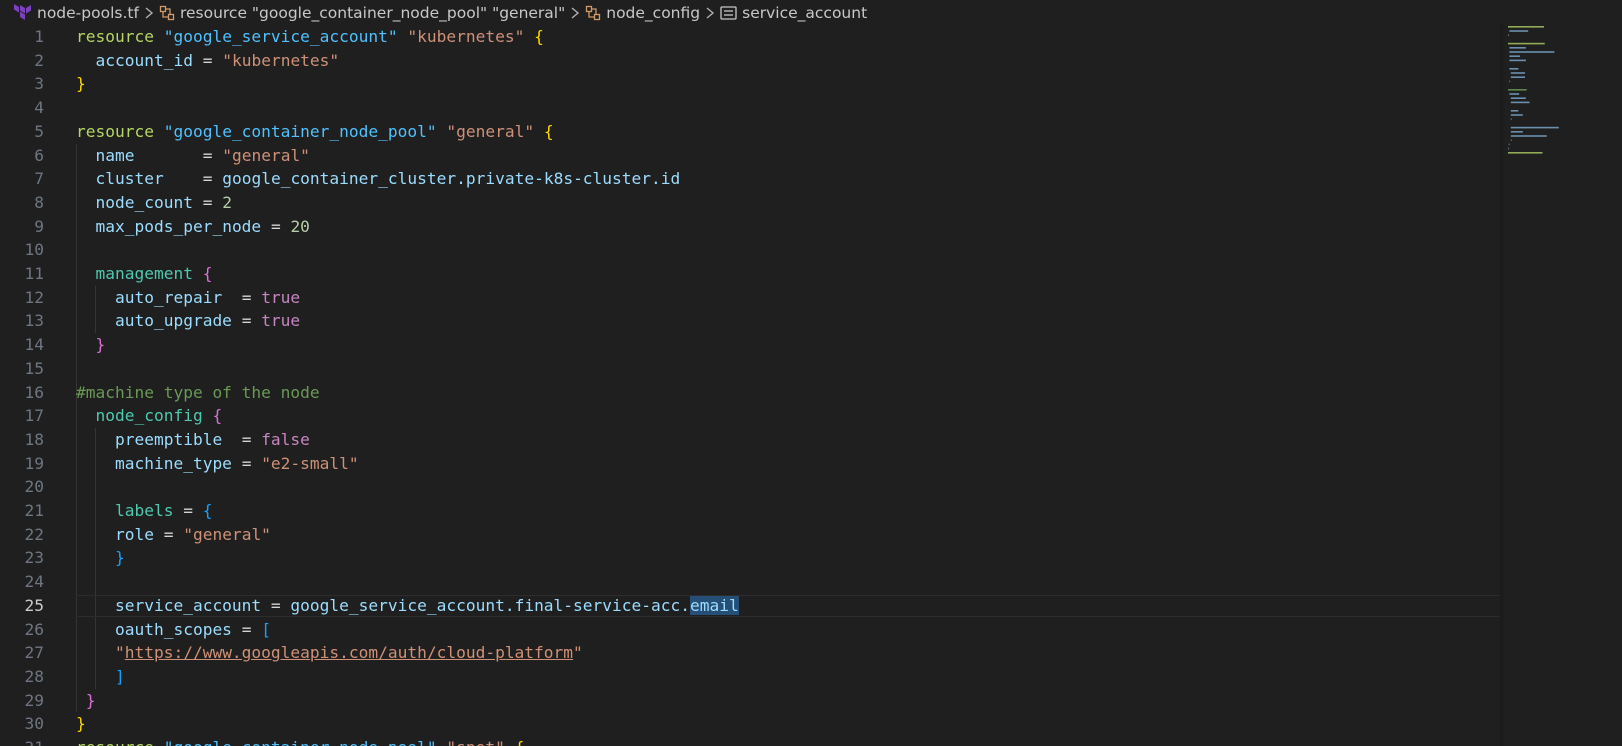  Describe the element at coordinates (34, 510) in the screenshot. I see `line-number: 21` at that location.